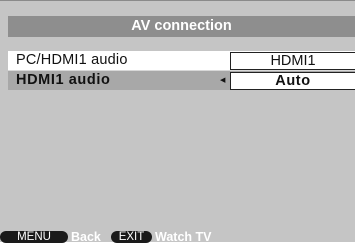  What do you see at coordinates (222, 80) in the screenshot?
I see `triangle-left-icon: ◀` at bounding box center [222, 80].